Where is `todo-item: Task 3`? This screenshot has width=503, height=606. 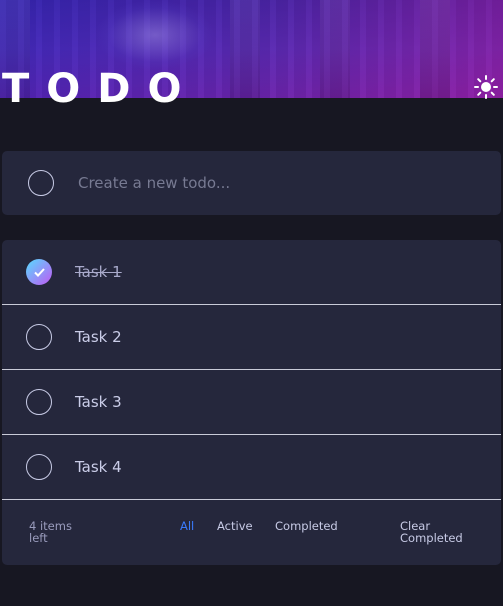 todo-item: Task 3 is located at coordinates (251, 402).